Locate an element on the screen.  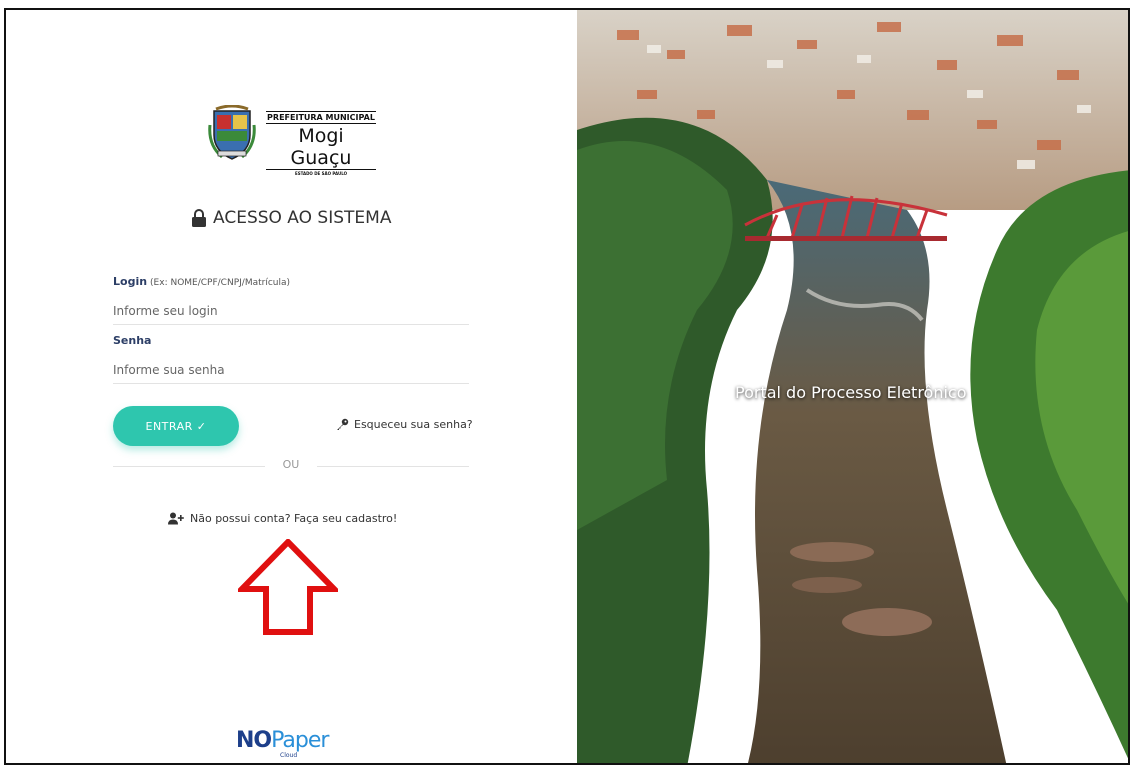
login-label: Login (Ex: NOME/CPF/CNPJ/Matrícula) is located at coordinates (201, 281).